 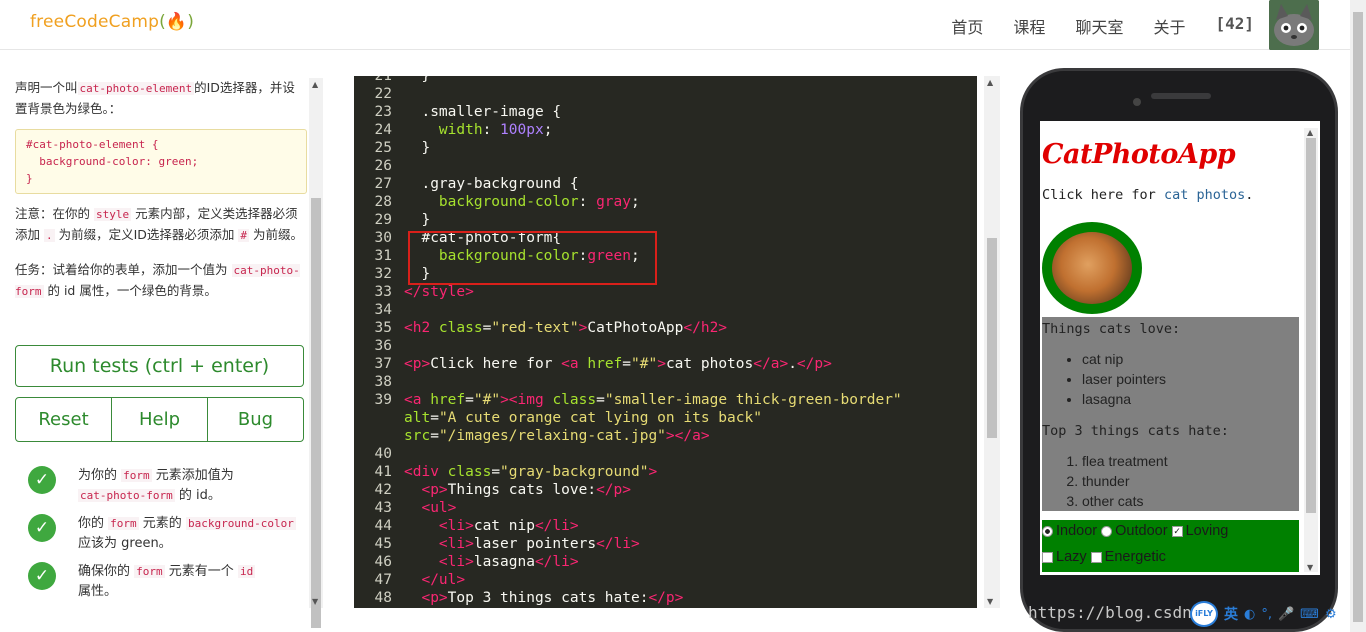 I want to click on page-scrollbar, so click(x=1358, y=316).